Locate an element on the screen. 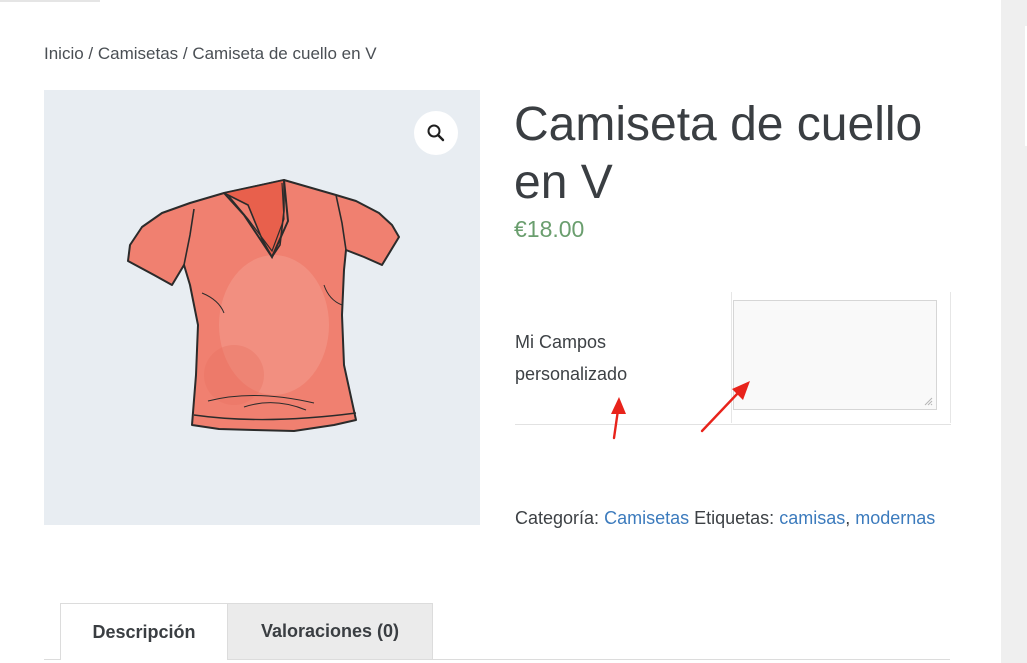 The width and height of the screenshot is (1027, 663). custom-field-row: Mi Campos personalizado is located at coordinates (733, 358).